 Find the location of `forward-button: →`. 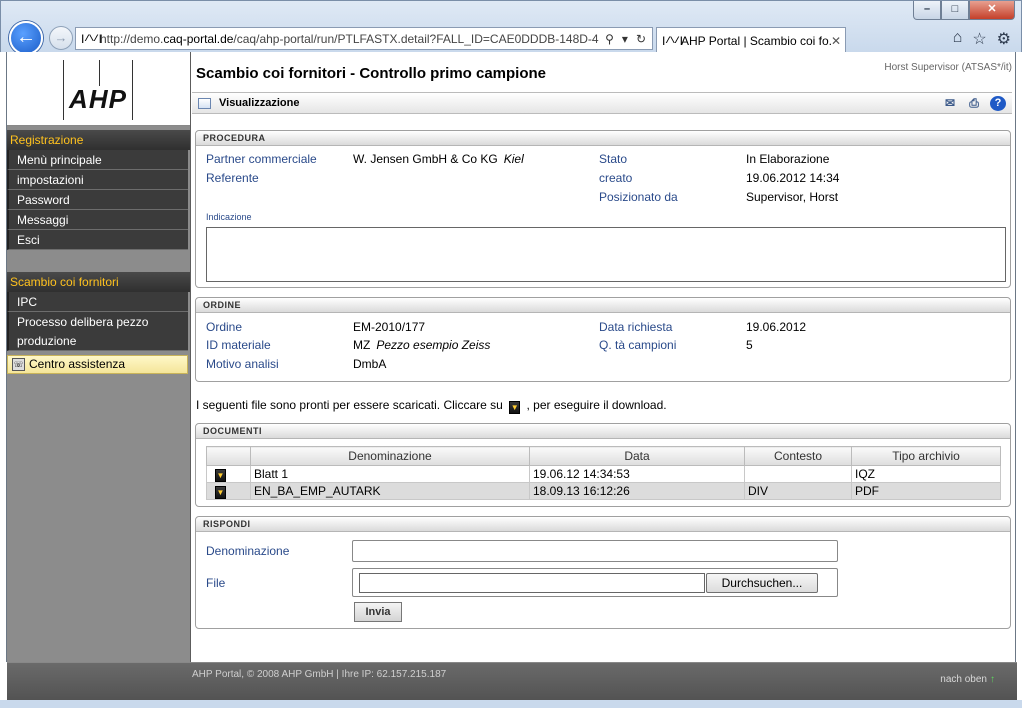

forward-button: → is located at coordinates (61, 38).